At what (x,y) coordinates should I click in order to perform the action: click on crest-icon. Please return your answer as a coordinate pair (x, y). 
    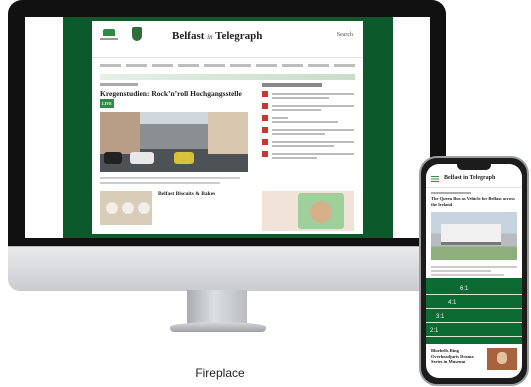
    Looking at the image, I should click on (137, 34).